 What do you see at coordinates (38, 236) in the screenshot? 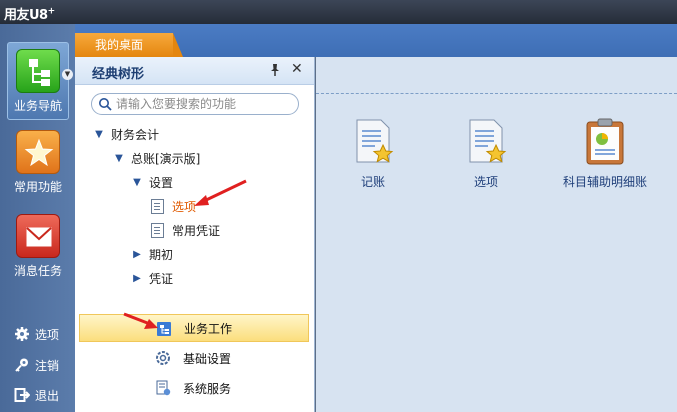
I see `mail-icon` at bounding box center [38, 236].